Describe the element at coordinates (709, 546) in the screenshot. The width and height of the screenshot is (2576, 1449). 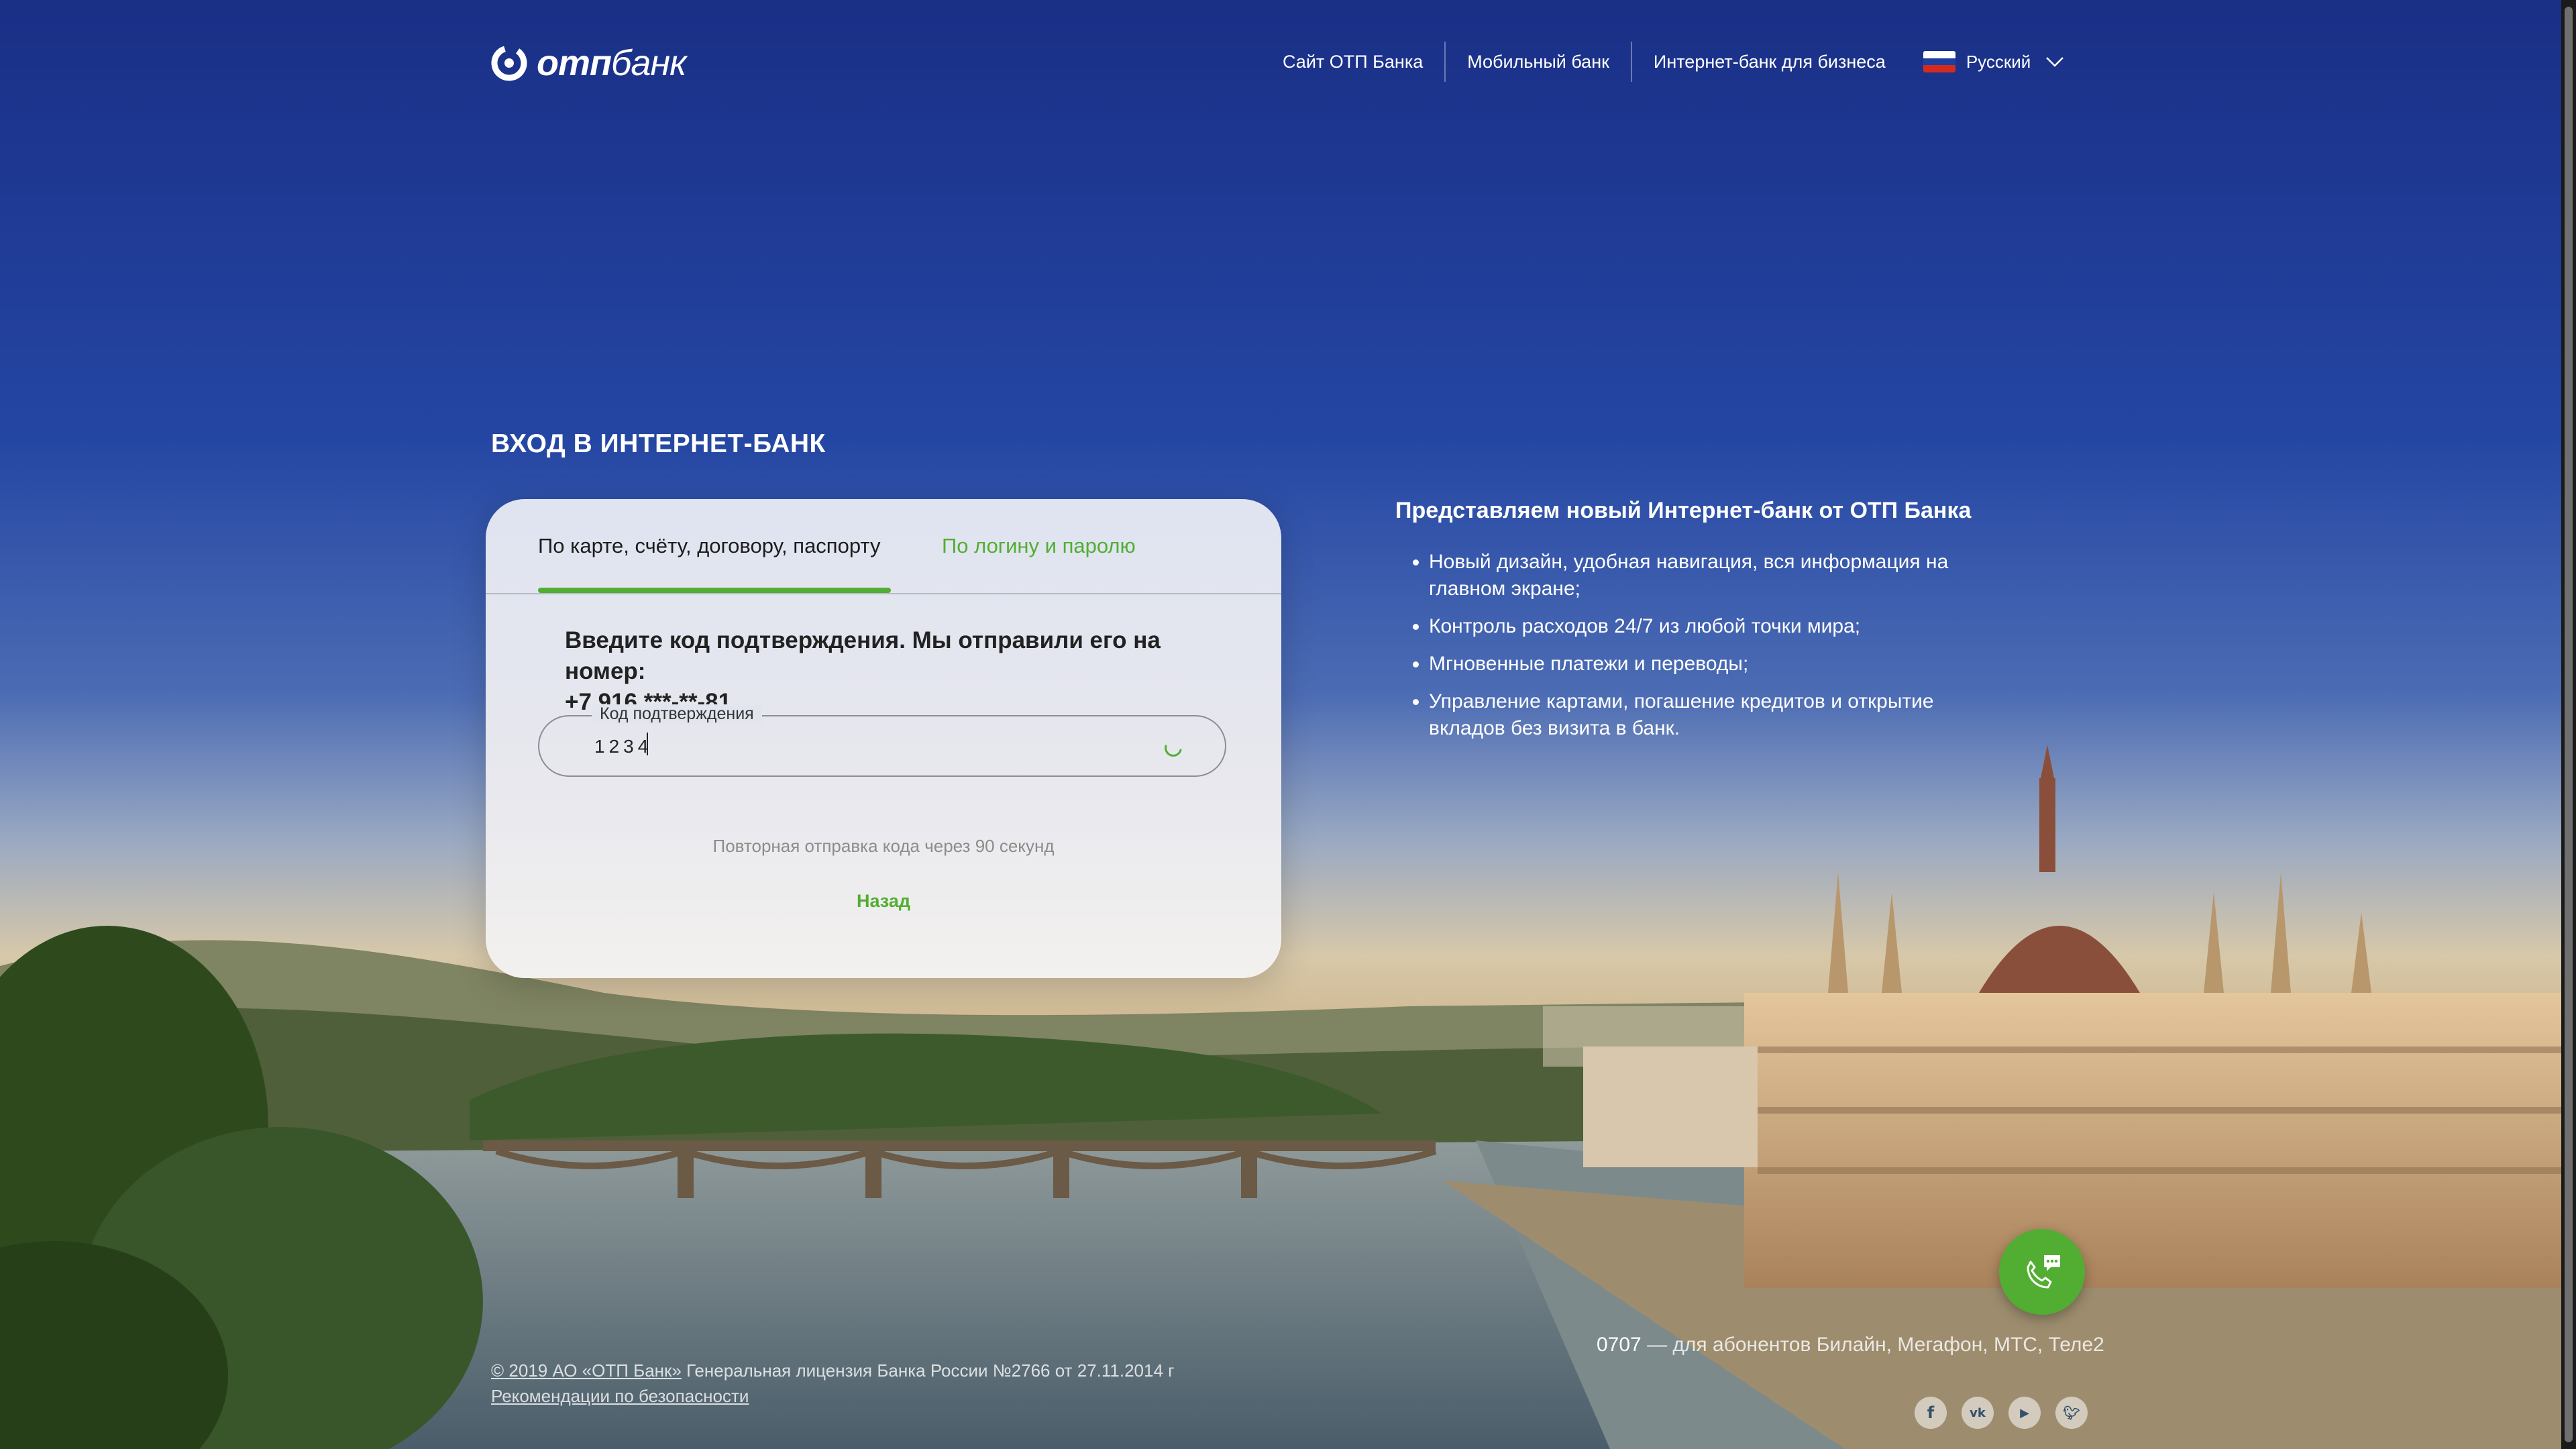
I see `tab-card-account: По карте, счёту, договору, паспорту` at that location.